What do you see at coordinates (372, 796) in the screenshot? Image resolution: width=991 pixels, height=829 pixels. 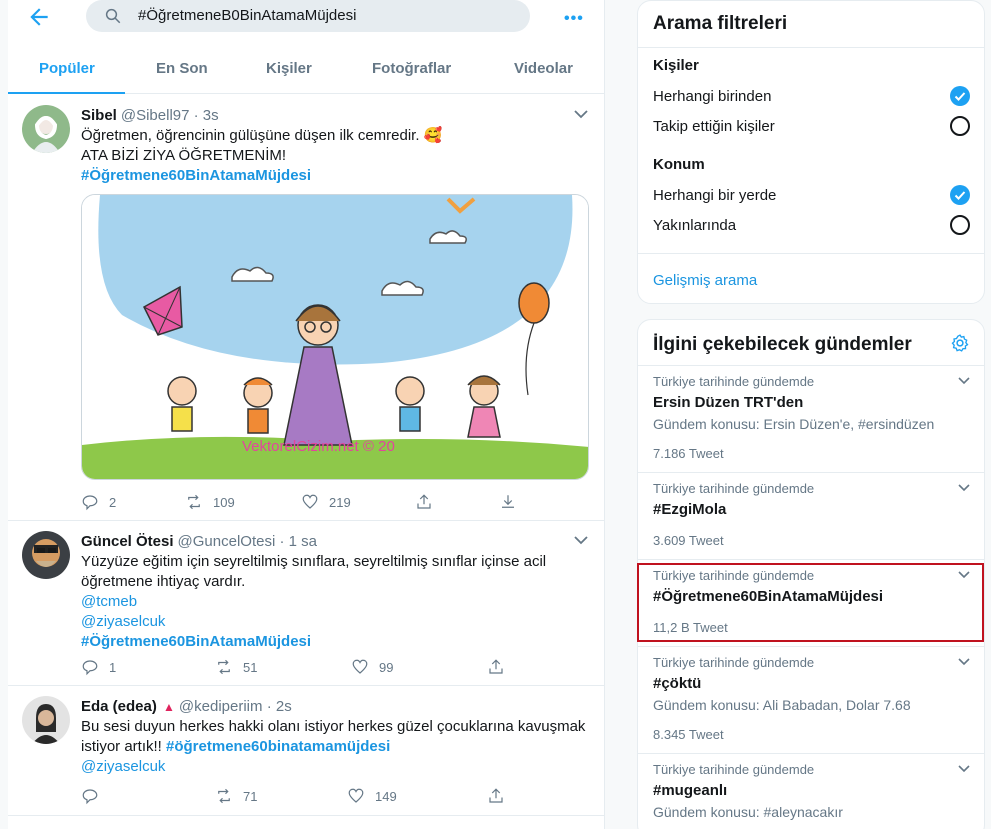 I see `like-button: 149` at bounding box center [372, 796].